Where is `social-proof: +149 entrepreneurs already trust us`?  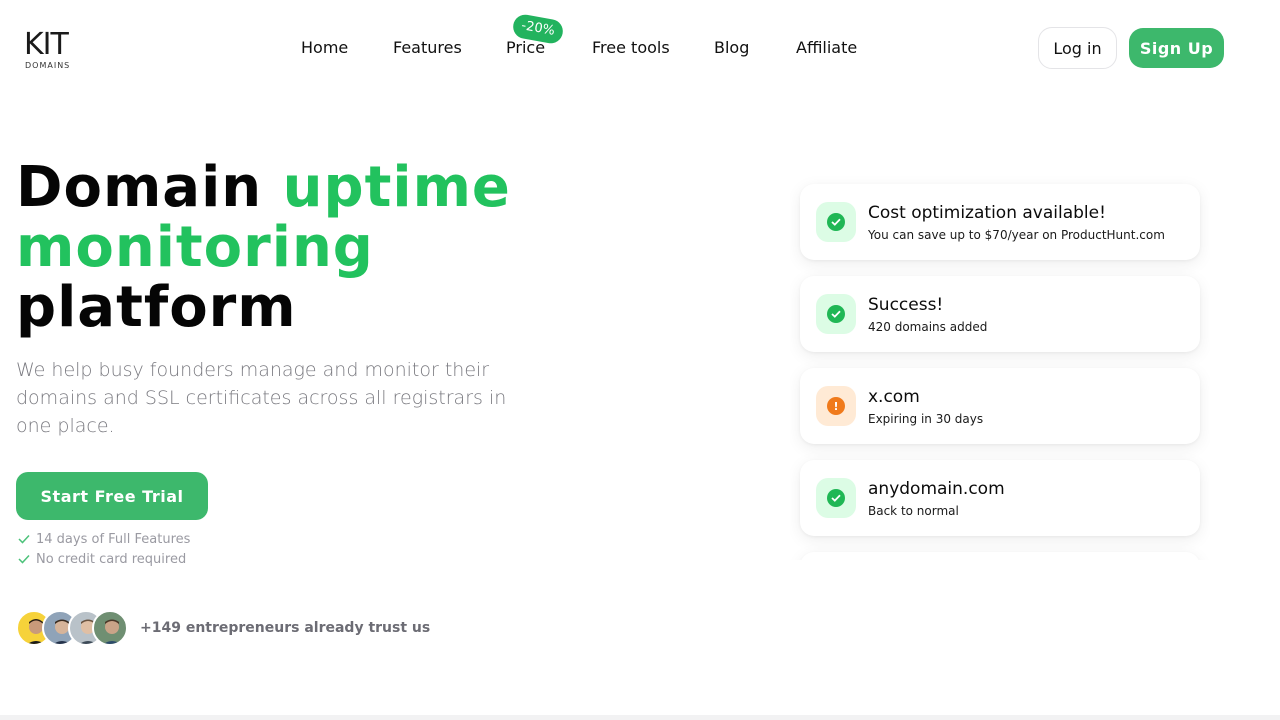 social-proof: +149 entrepreneurs already trust us is located at coordinates (223, 628).